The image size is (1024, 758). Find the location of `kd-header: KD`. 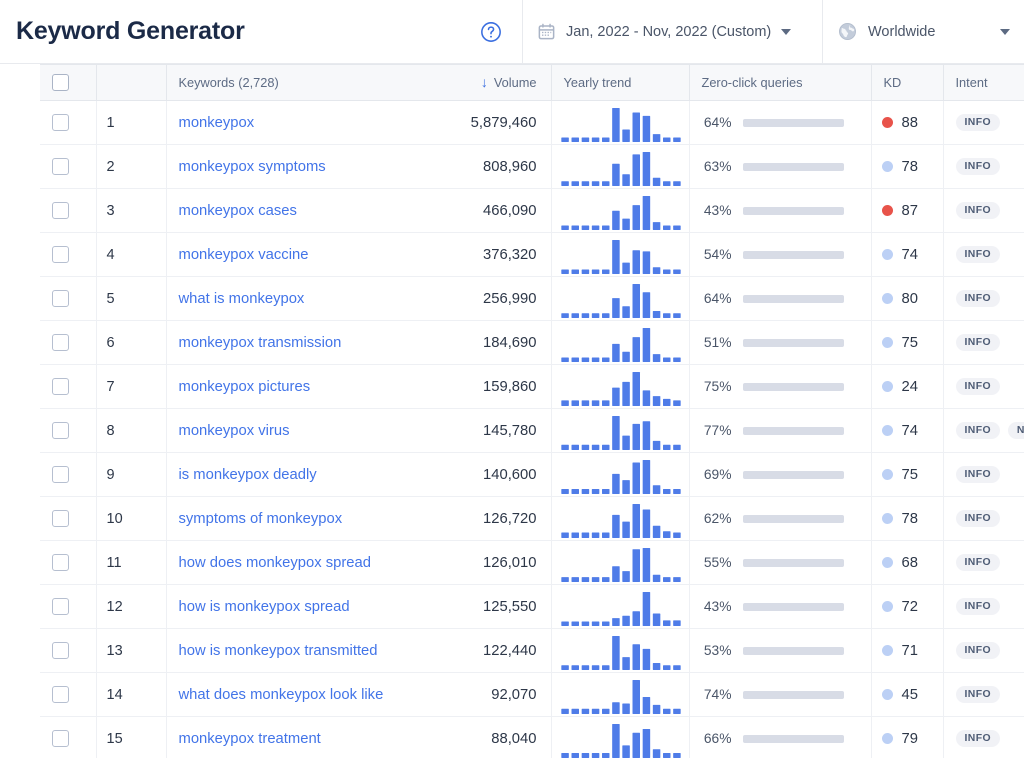

kd-header: KD is located at coordinates (906, 82).